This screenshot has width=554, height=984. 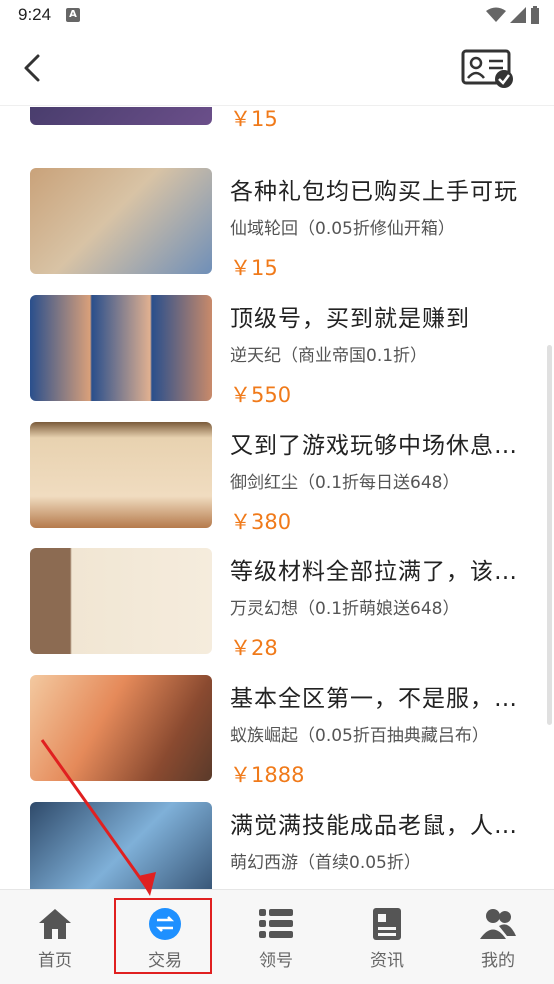 What do you see at coordinates (329, 356) in the screenshot?
I see `listing-game: 逆天纪（商业帝国0.1折）` at bounding box center [329, 356].